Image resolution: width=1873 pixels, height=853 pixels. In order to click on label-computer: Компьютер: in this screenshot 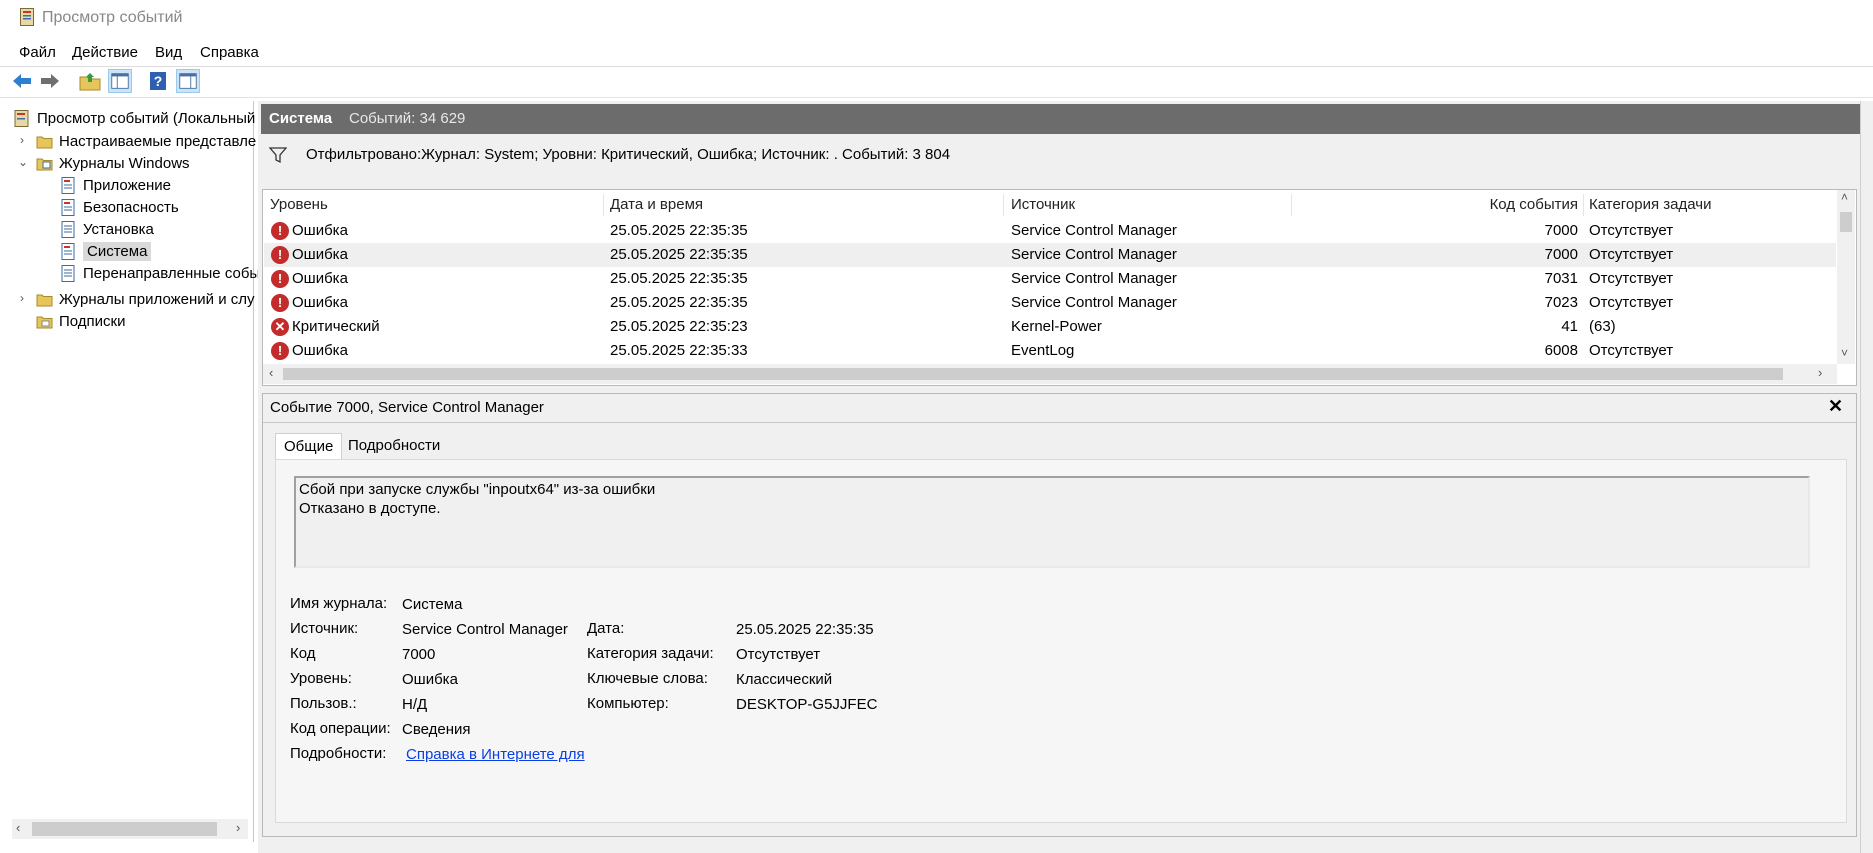, I will do `click(628, 703)`.